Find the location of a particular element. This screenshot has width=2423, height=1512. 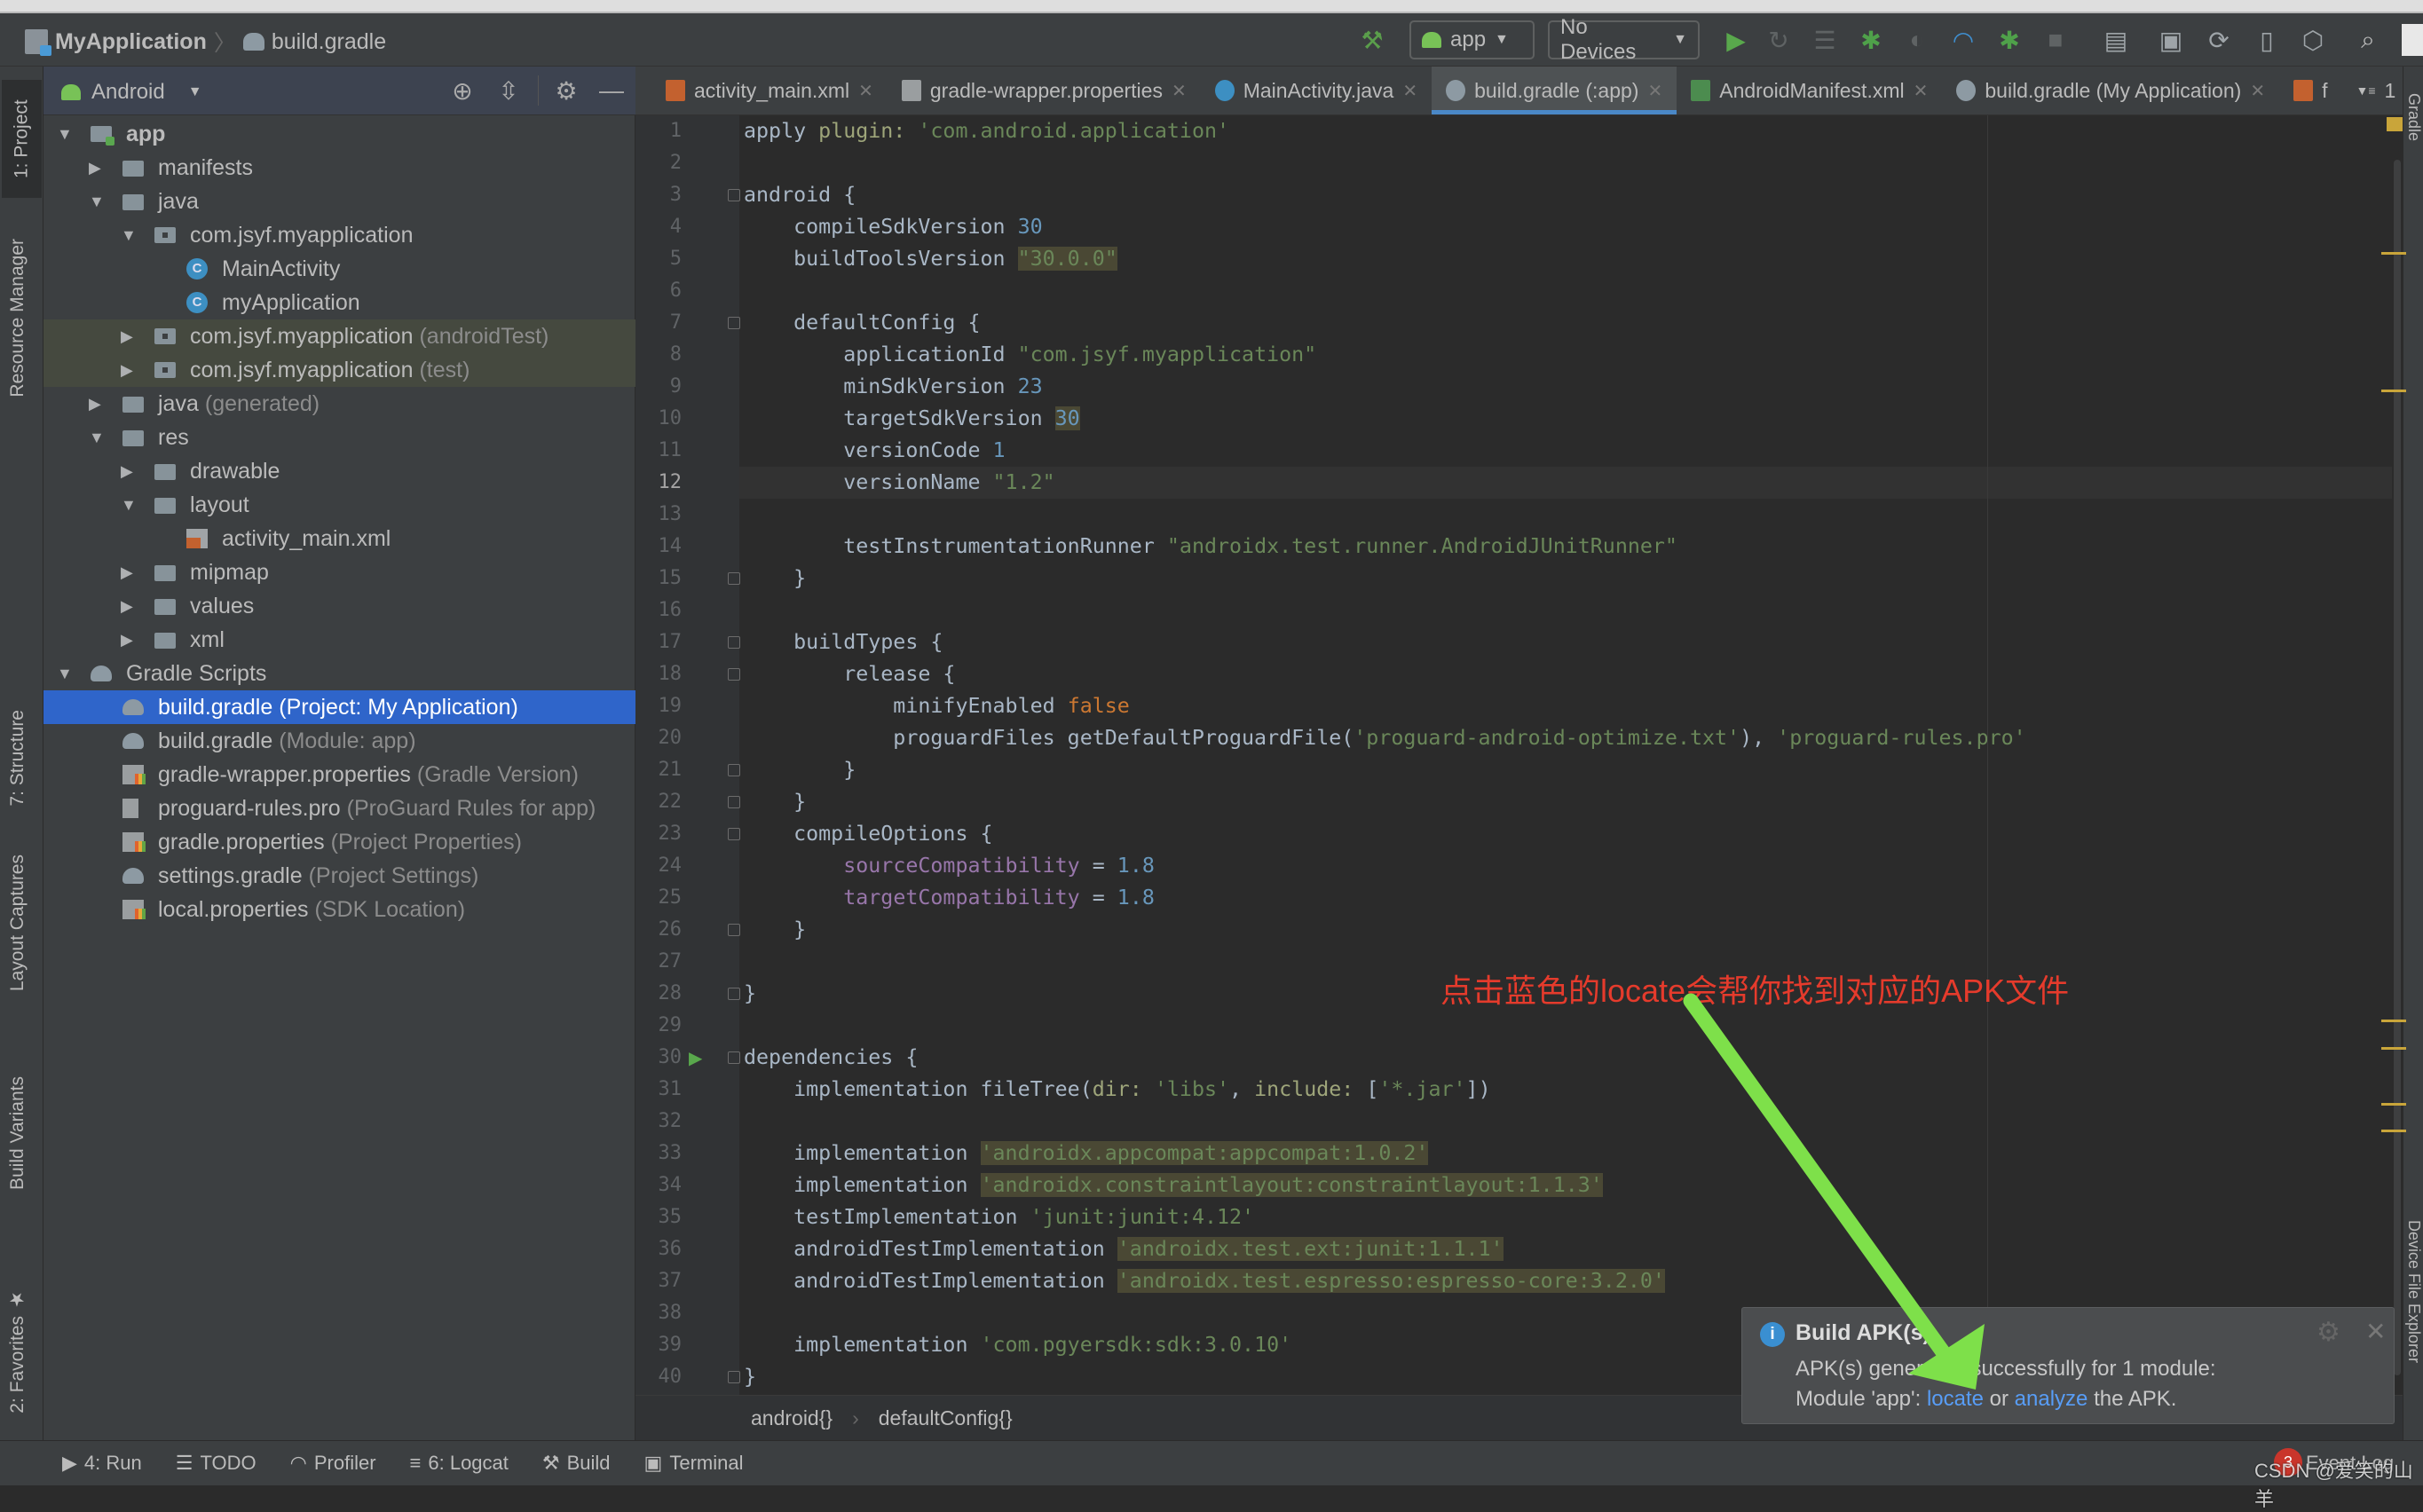

device-dropdown: No Devices ▼ is located at coordinates (1624, 39).